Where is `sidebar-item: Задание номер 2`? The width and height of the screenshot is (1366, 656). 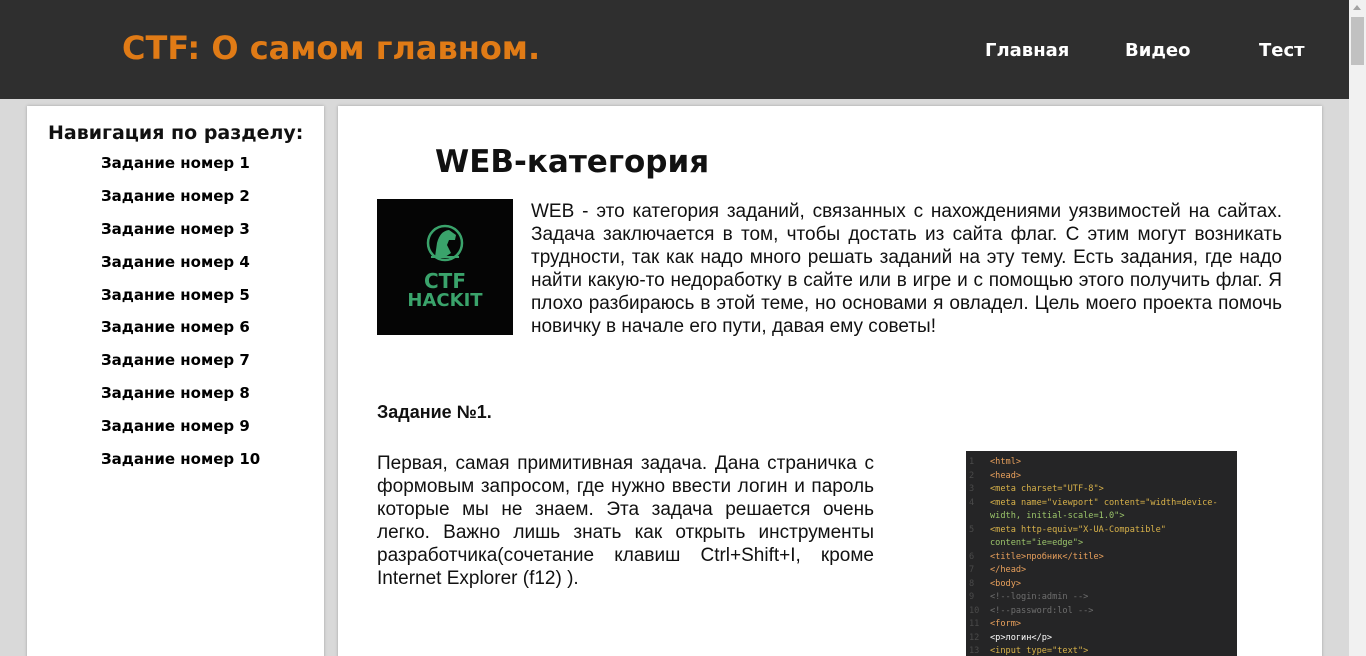 sidebar-item: Задание номер 2 is located at coordinates (180, 203).